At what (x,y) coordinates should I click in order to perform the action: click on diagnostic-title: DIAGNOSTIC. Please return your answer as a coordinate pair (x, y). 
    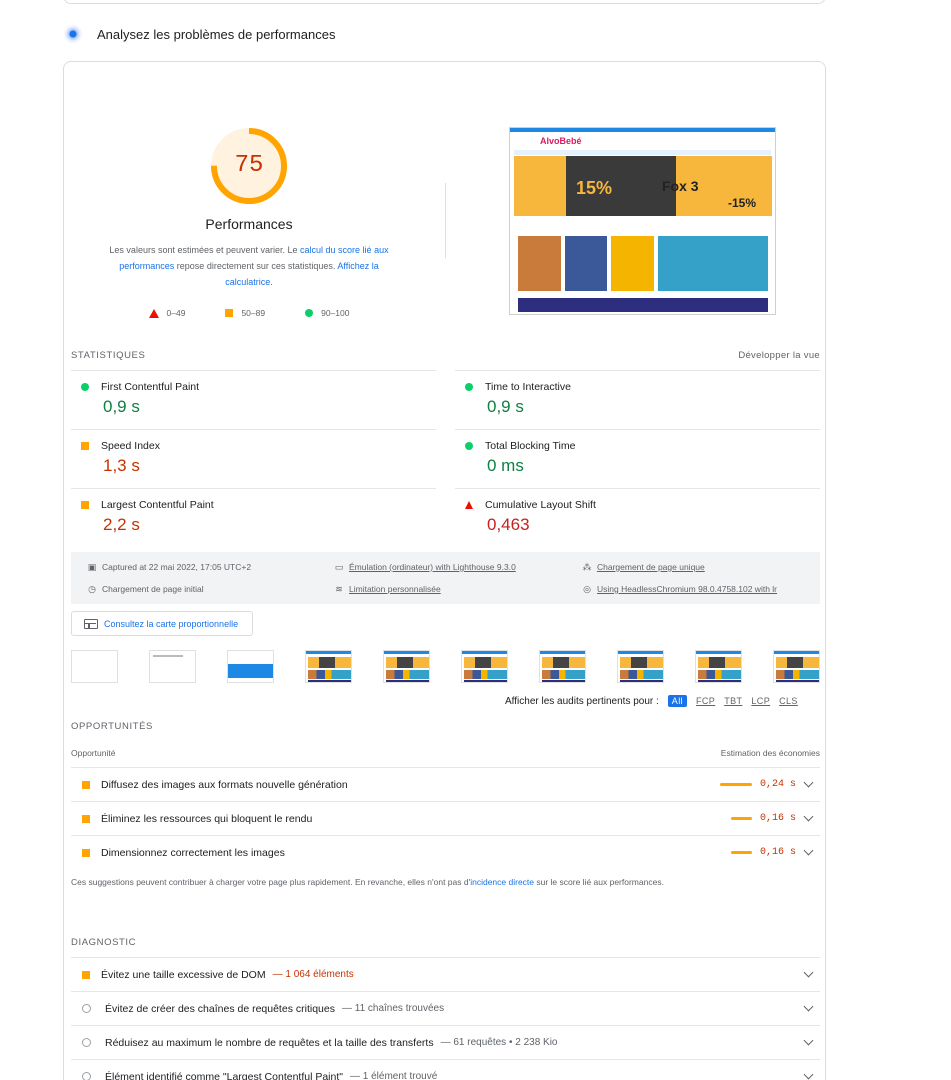
    Looking at the image, I should click on (104, 942).